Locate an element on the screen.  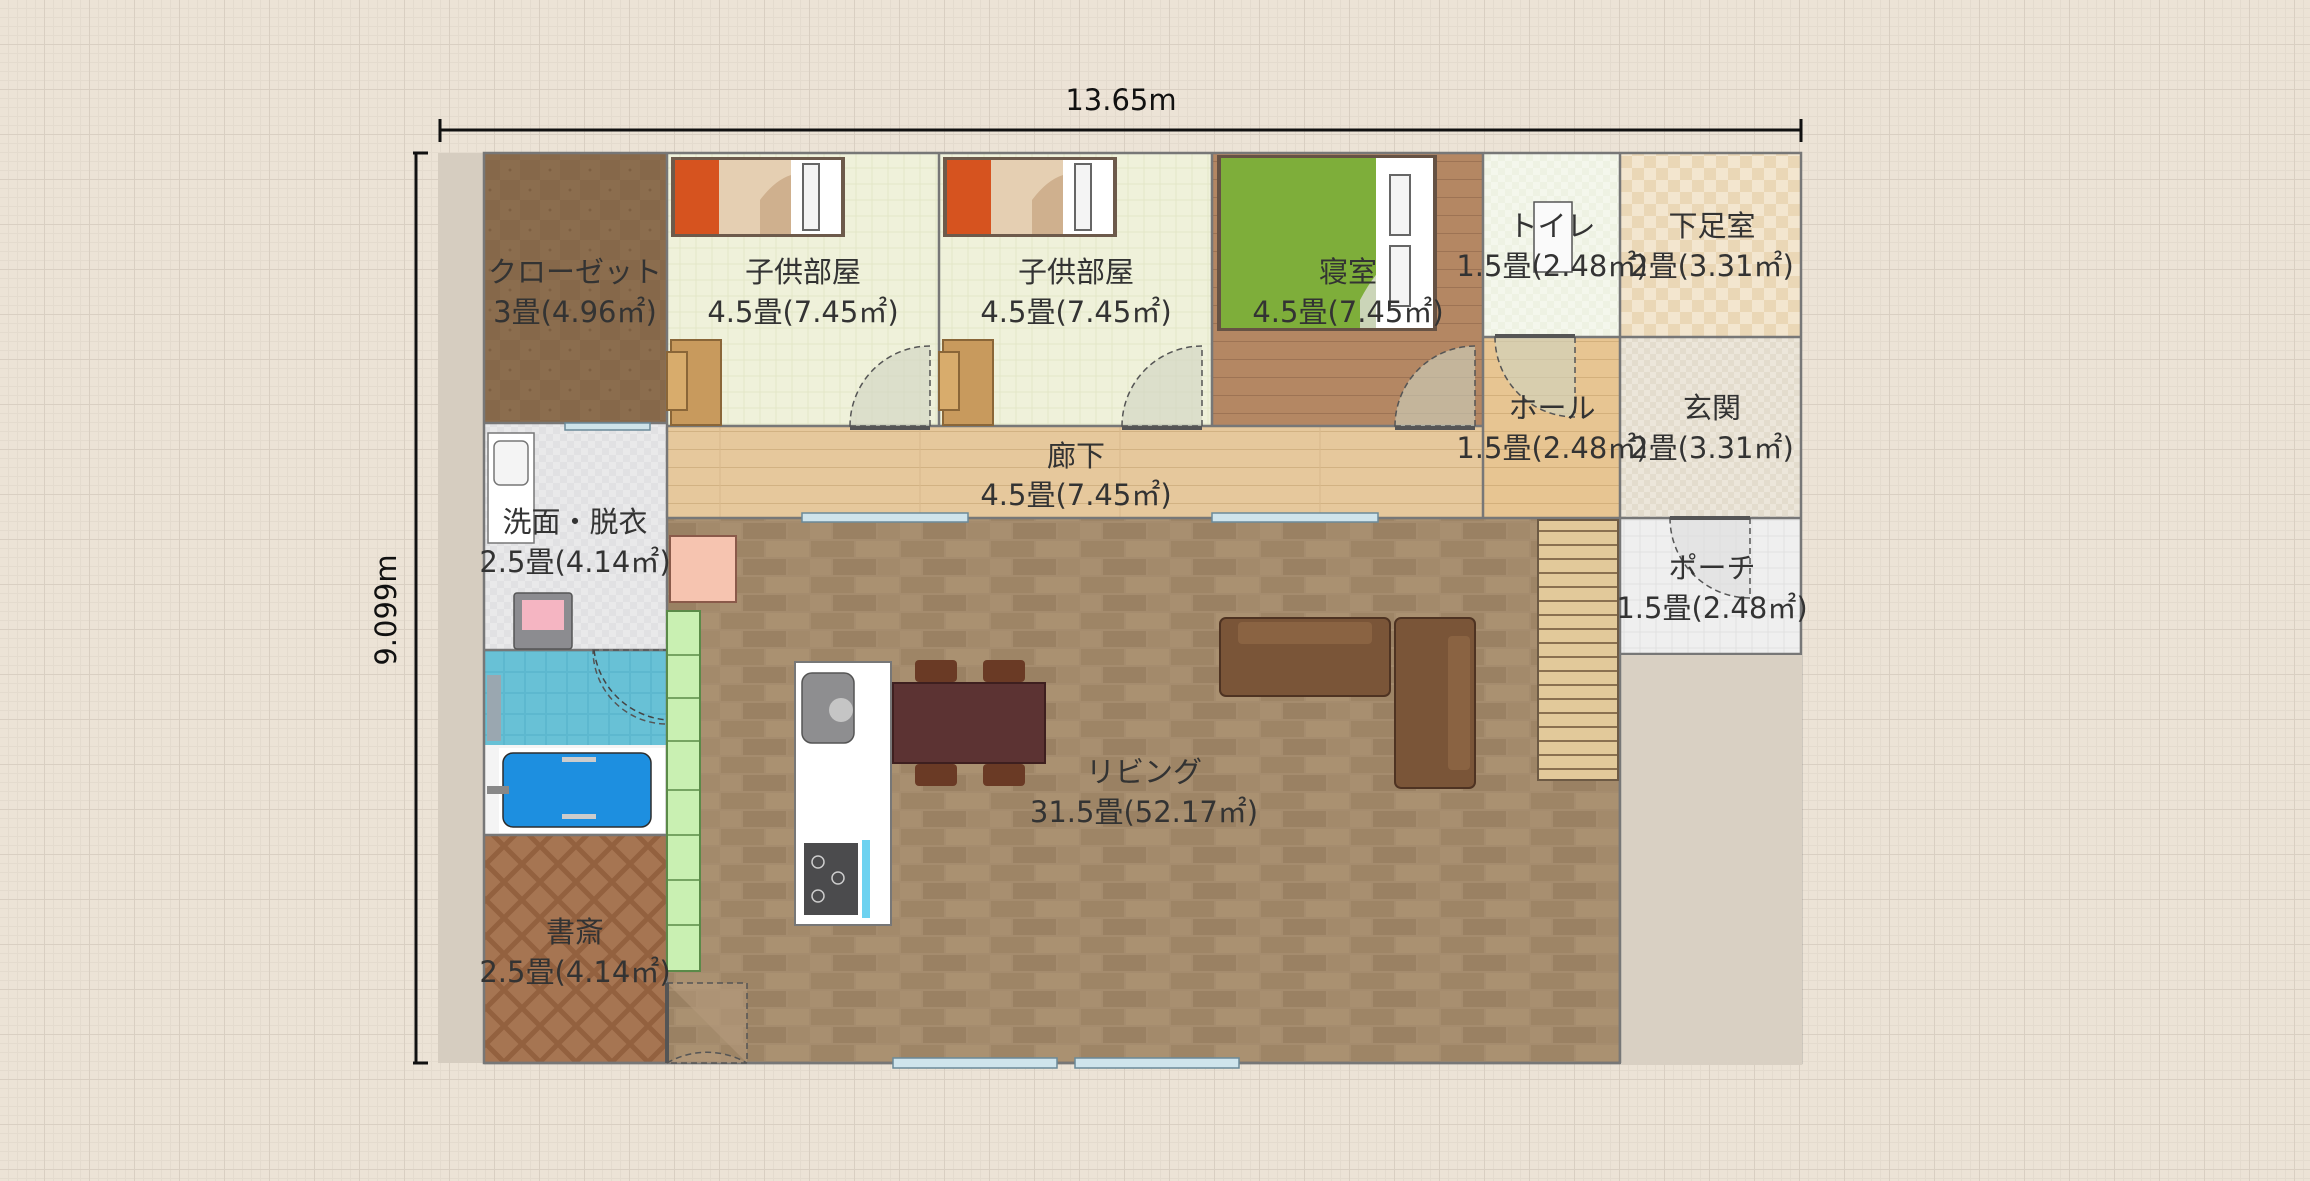
kids-room-2-area: 4.5畳(7.45㎡) is located at coordinates (1075, 312).